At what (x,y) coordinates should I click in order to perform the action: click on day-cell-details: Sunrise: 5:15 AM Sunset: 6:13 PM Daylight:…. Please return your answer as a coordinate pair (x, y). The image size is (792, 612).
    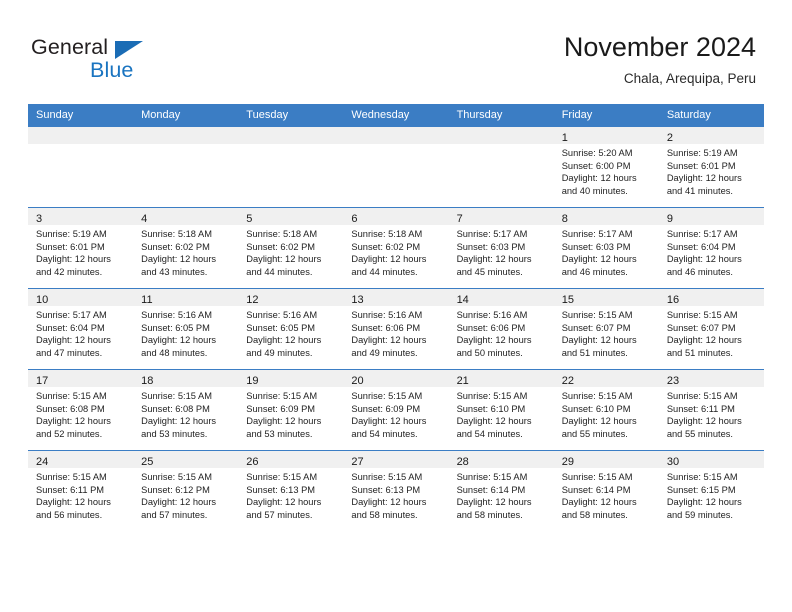
    Looking at the image, I should click on (395, 494).